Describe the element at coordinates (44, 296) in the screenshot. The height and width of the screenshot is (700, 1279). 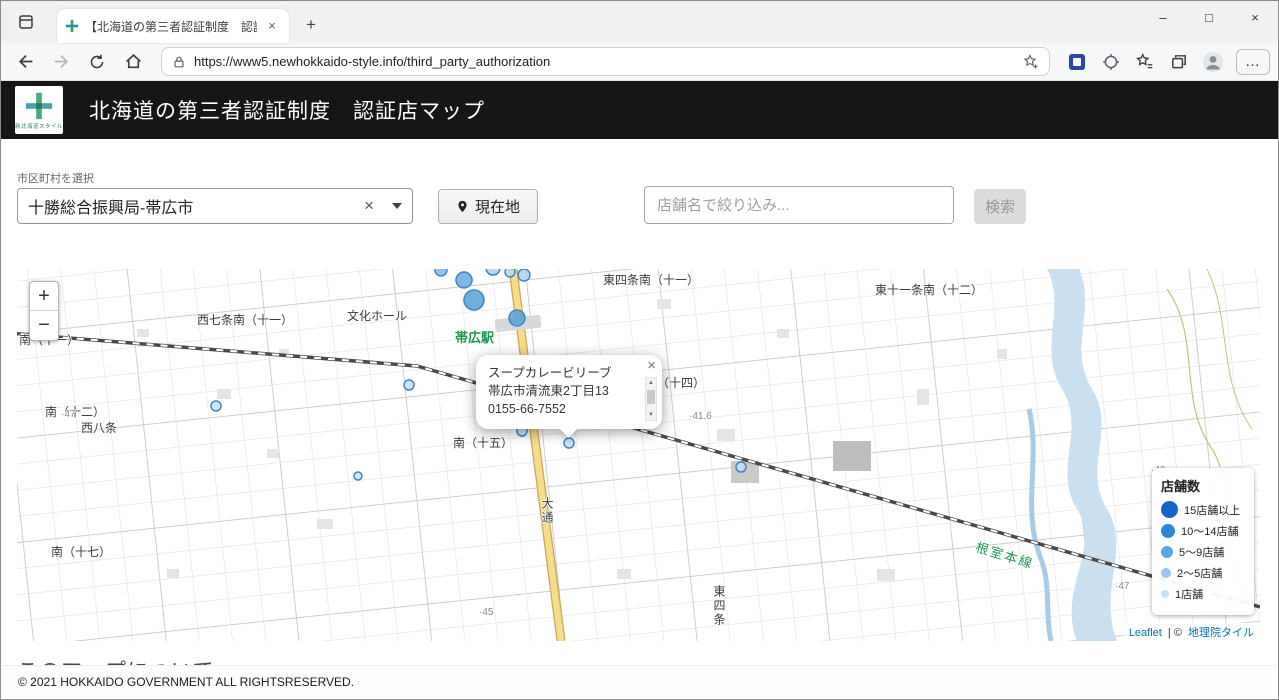
I see `zoom-in-button: +` at that location.